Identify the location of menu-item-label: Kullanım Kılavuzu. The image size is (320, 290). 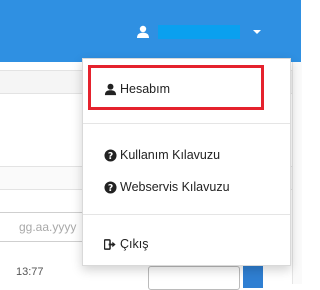
(170, 155).